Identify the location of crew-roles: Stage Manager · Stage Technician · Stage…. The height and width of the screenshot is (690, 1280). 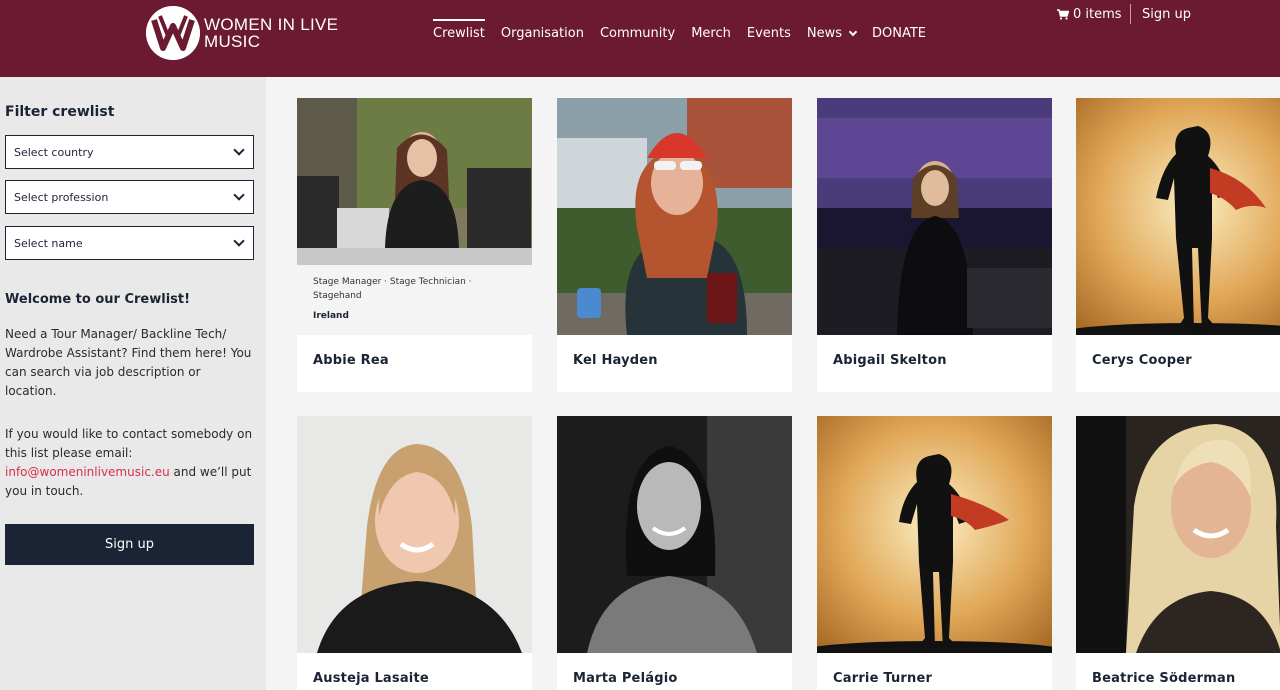
(392, 289).